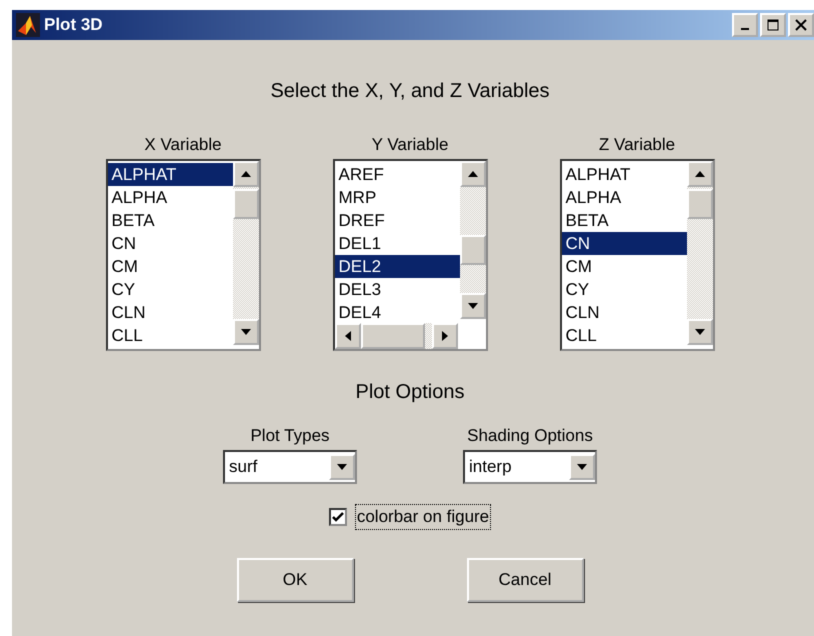 The height and width of the screenshot is (636, 814). What do you see at coordinates (397, 174) in the screenshot?
I see `list-item: AREF` at bounding box center [397, 174].